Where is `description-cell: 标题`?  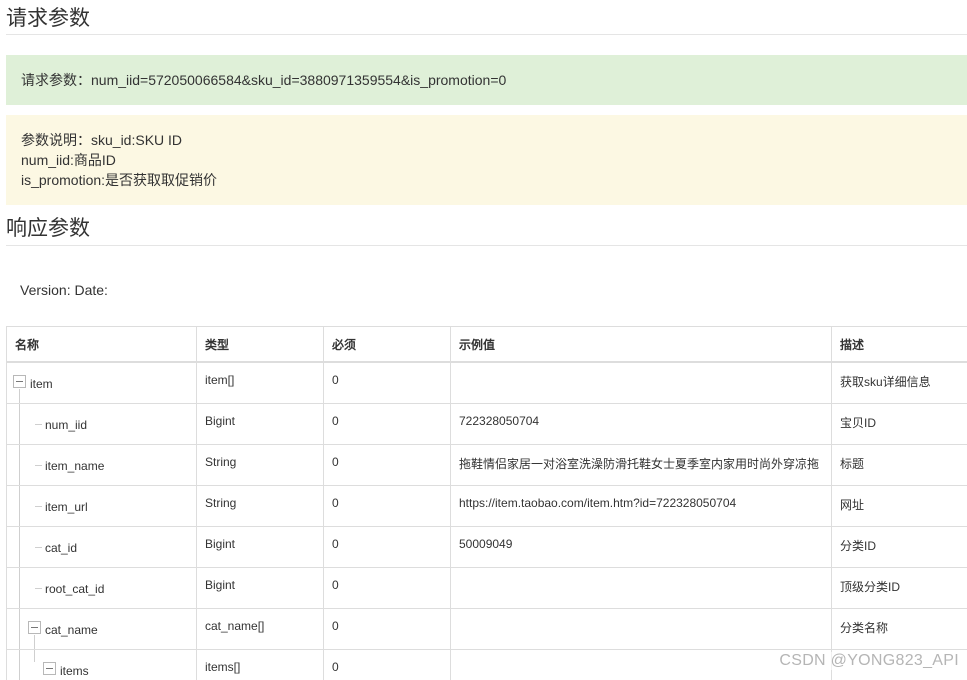 description-cell: 标题 is located at coordinates (899, 464).